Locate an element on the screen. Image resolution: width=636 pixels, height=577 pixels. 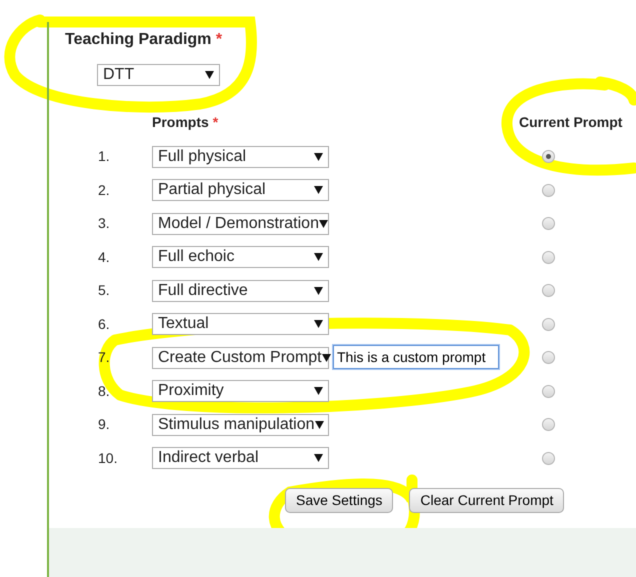
row-number: 1. is located at coordinates (104, 156).